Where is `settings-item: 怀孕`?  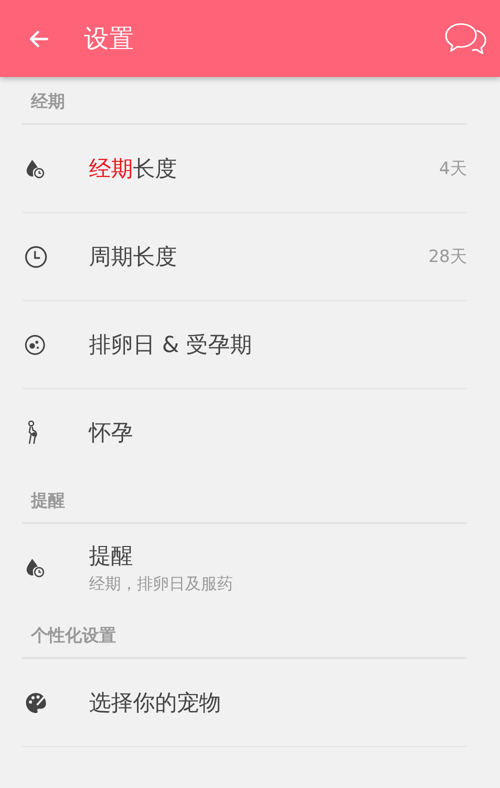
settings-item: 怀孕 is located at coordinates (244, 432).